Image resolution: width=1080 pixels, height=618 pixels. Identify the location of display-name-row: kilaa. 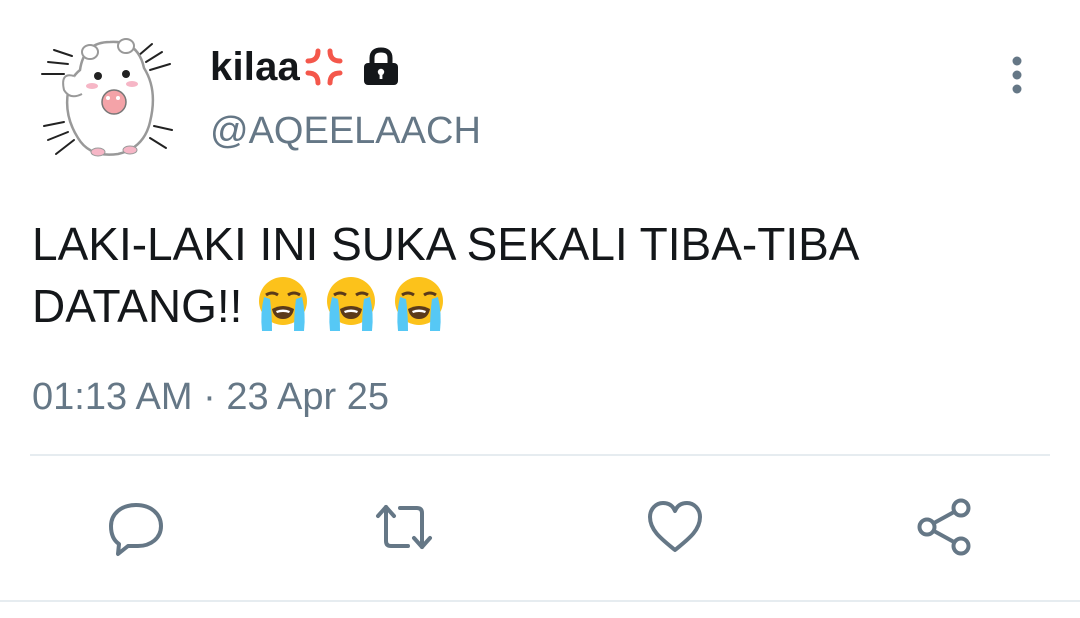
(306, 67).